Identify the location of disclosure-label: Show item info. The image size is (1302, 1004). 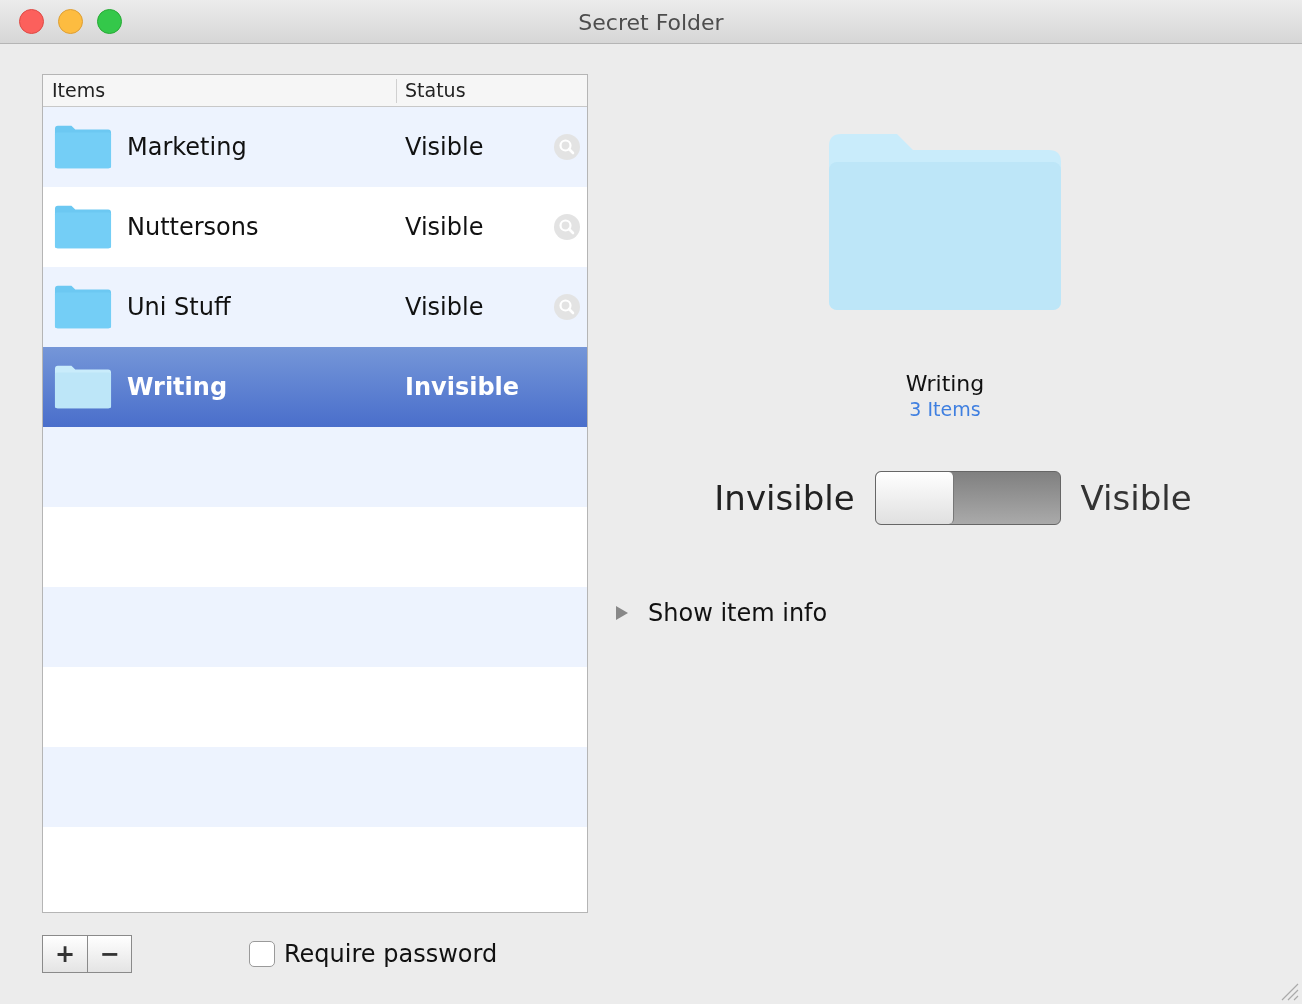
(738, 613).